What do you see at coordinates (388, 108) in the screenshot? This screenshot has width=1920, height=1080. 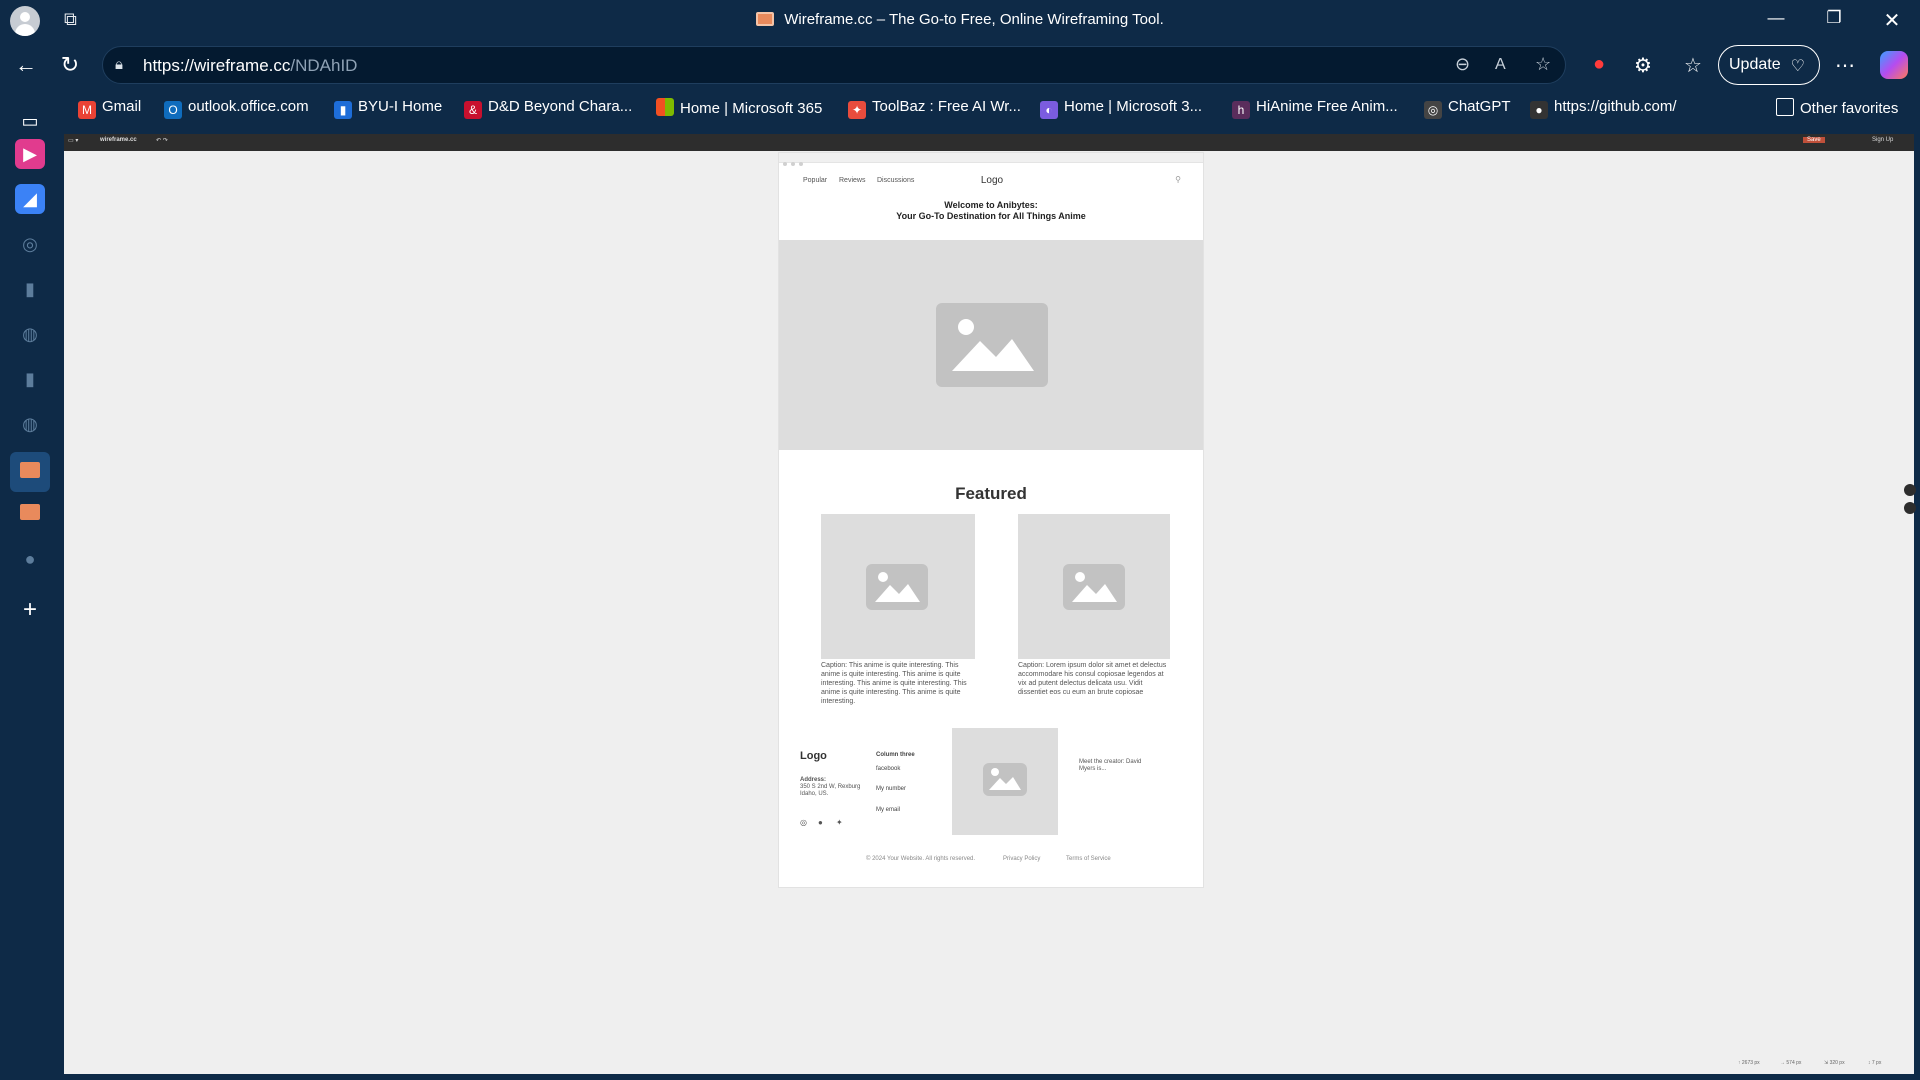 I see `favorite-byui: ▮ BYU-I Home` at bounding box center [388, 108].